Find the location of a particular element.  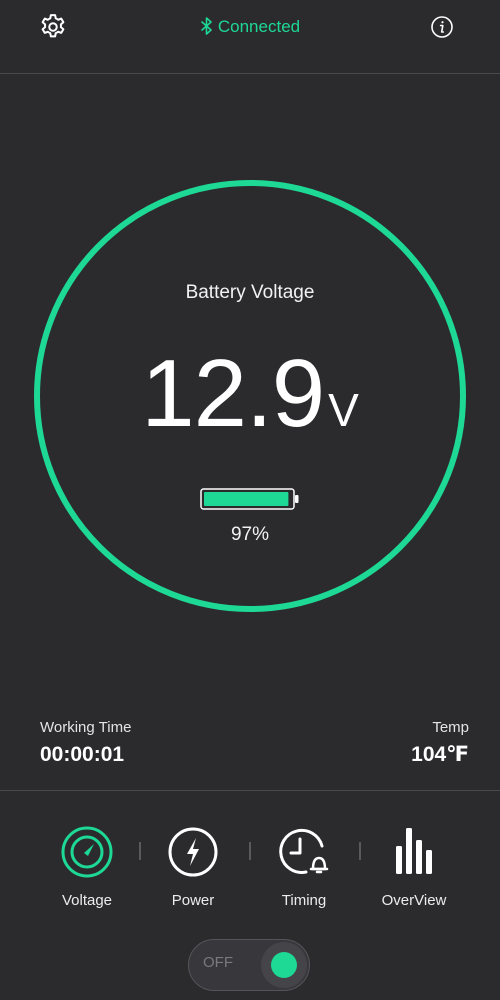

nav-overview: OverView is located at coordinates (414, 866).